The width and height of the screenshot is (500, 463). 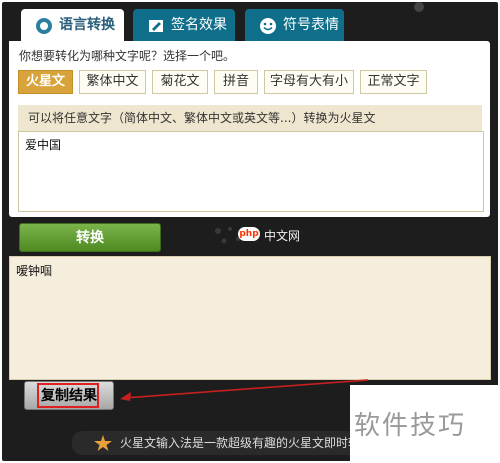 I want to click on language-icon, so click(x=44, y=26).